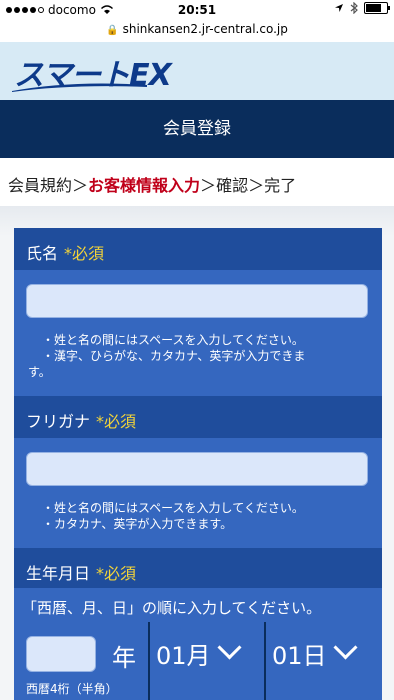 The height and width of the screenshot is (700, 394). I want to click on url-text: shinkansen2.jr-central.co.jp, so click(205, 29).